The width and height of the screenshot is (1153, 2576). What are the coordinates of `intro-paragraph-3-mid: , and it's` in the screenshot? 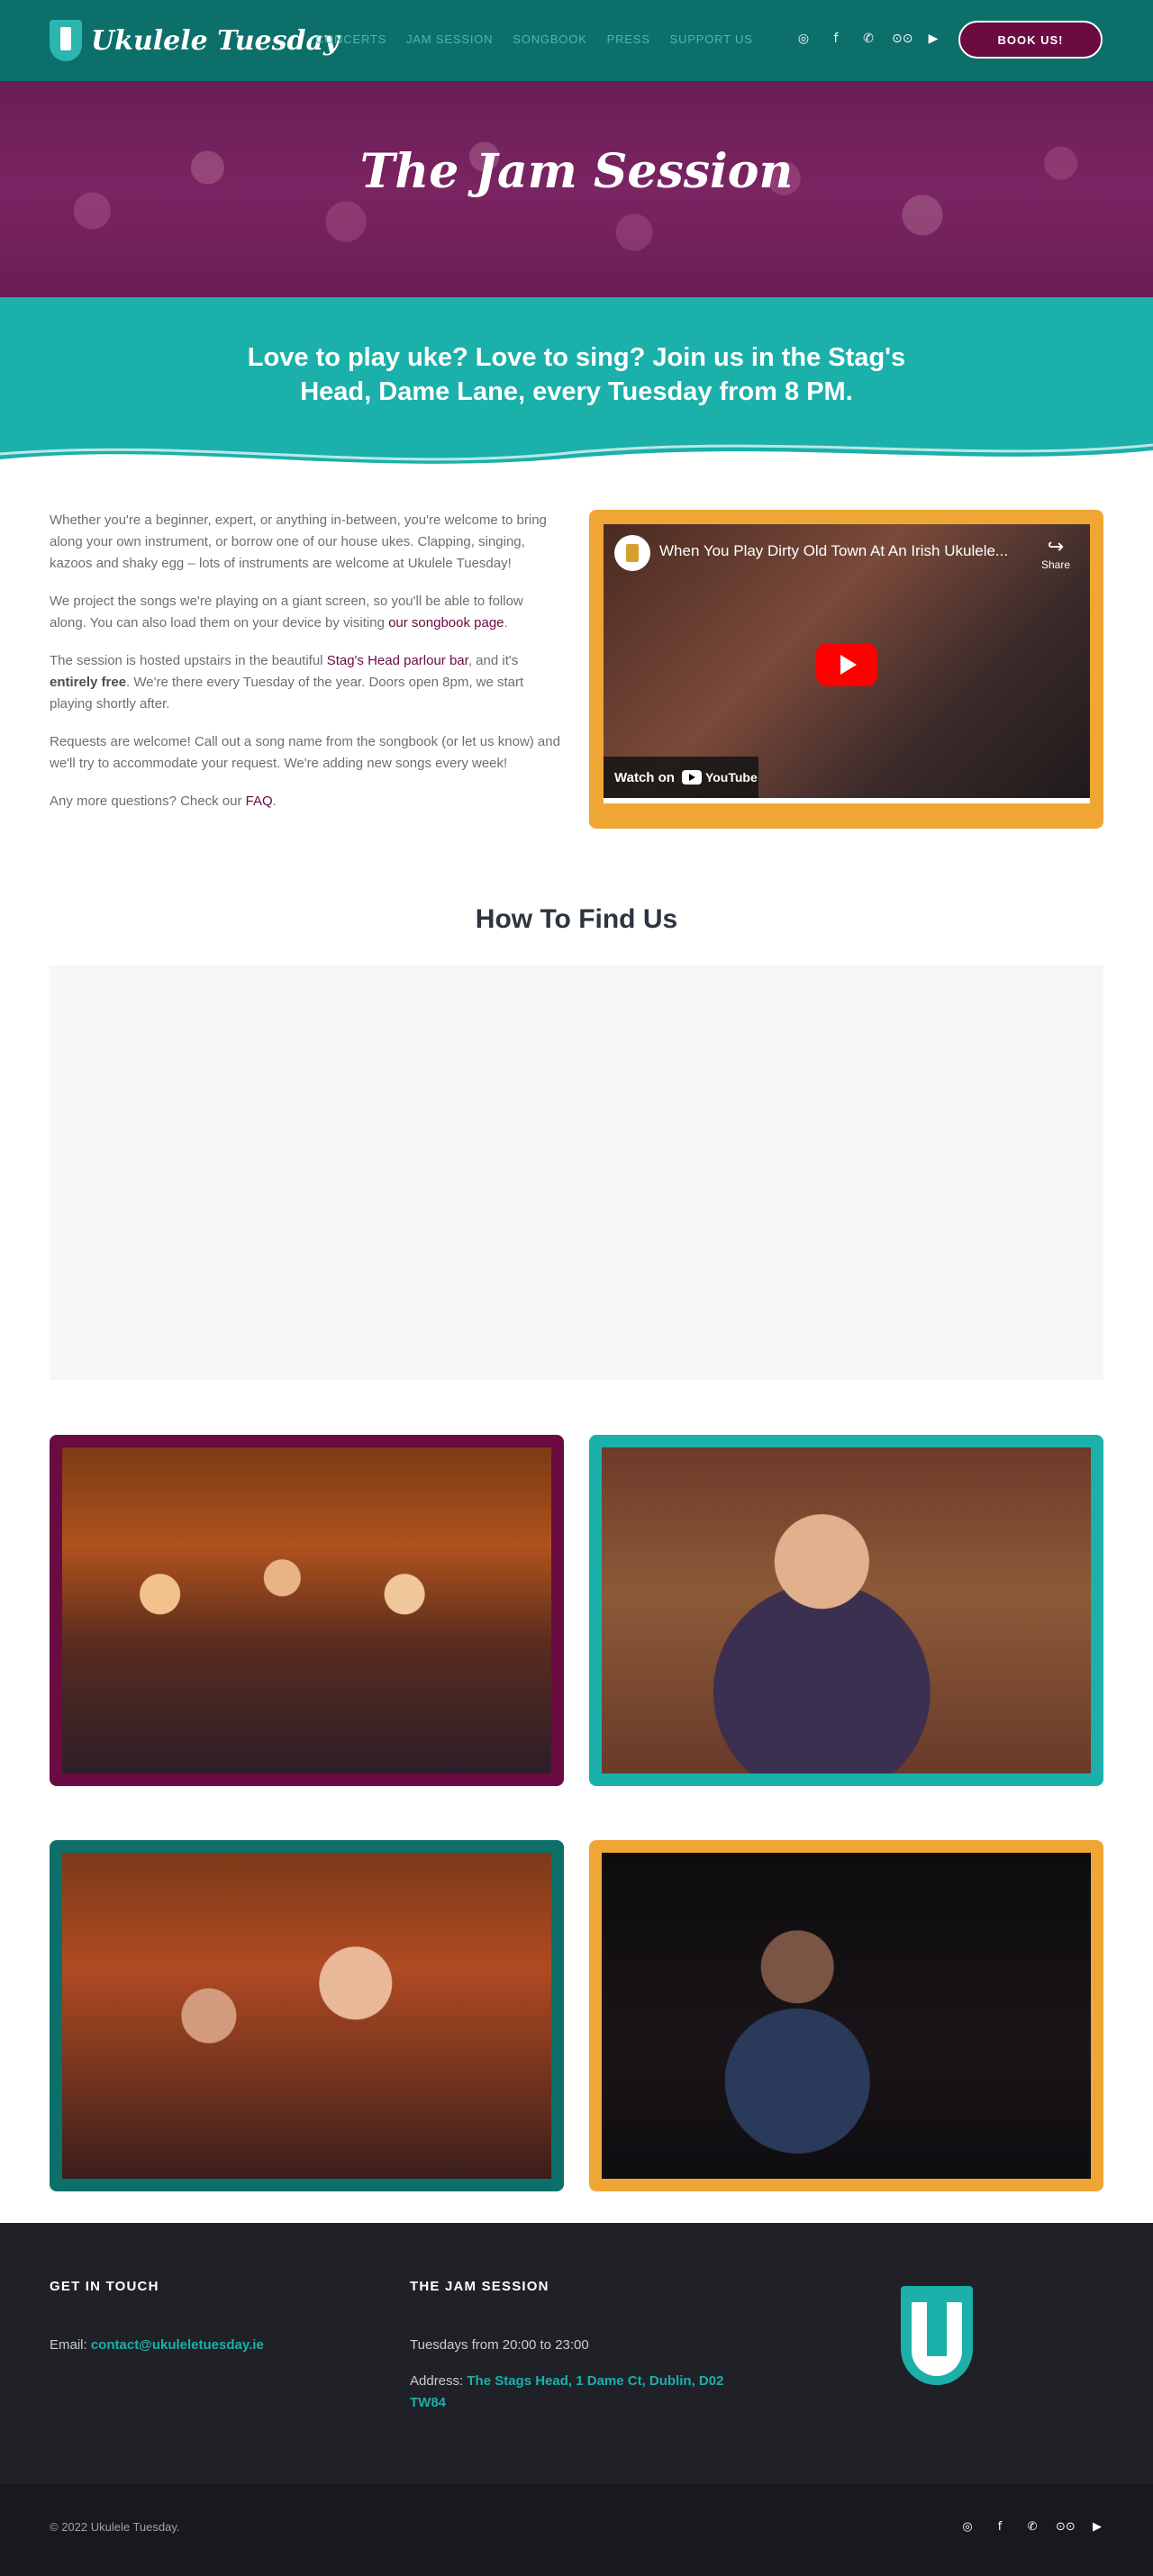 It's located at (493, 660).